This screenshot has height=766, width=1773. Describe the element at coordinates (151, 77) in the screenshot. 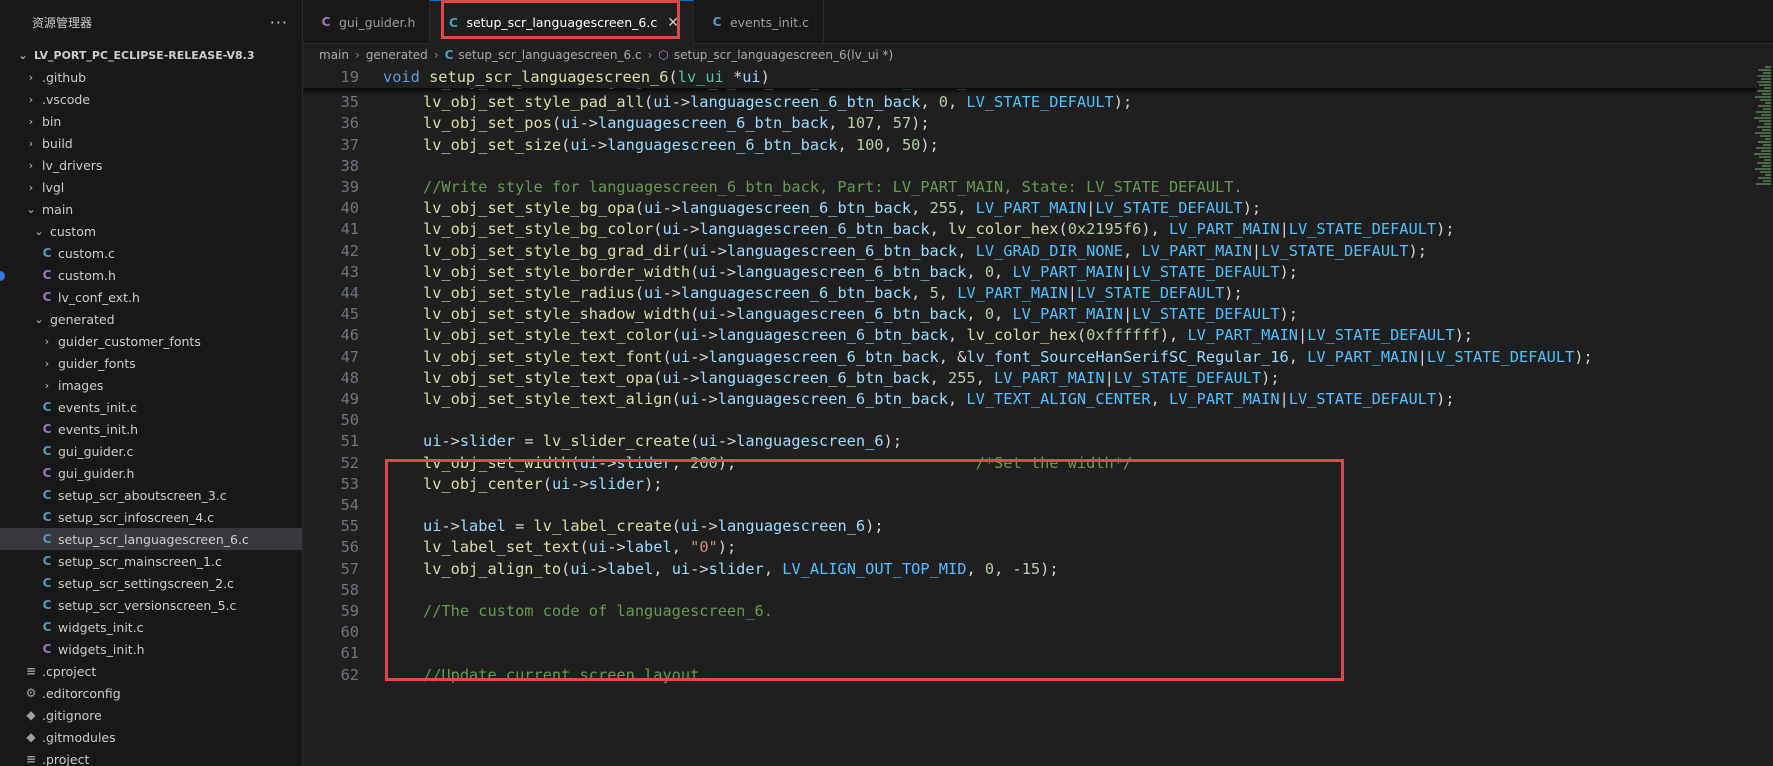

I see `tree-item: › .github` at that location.